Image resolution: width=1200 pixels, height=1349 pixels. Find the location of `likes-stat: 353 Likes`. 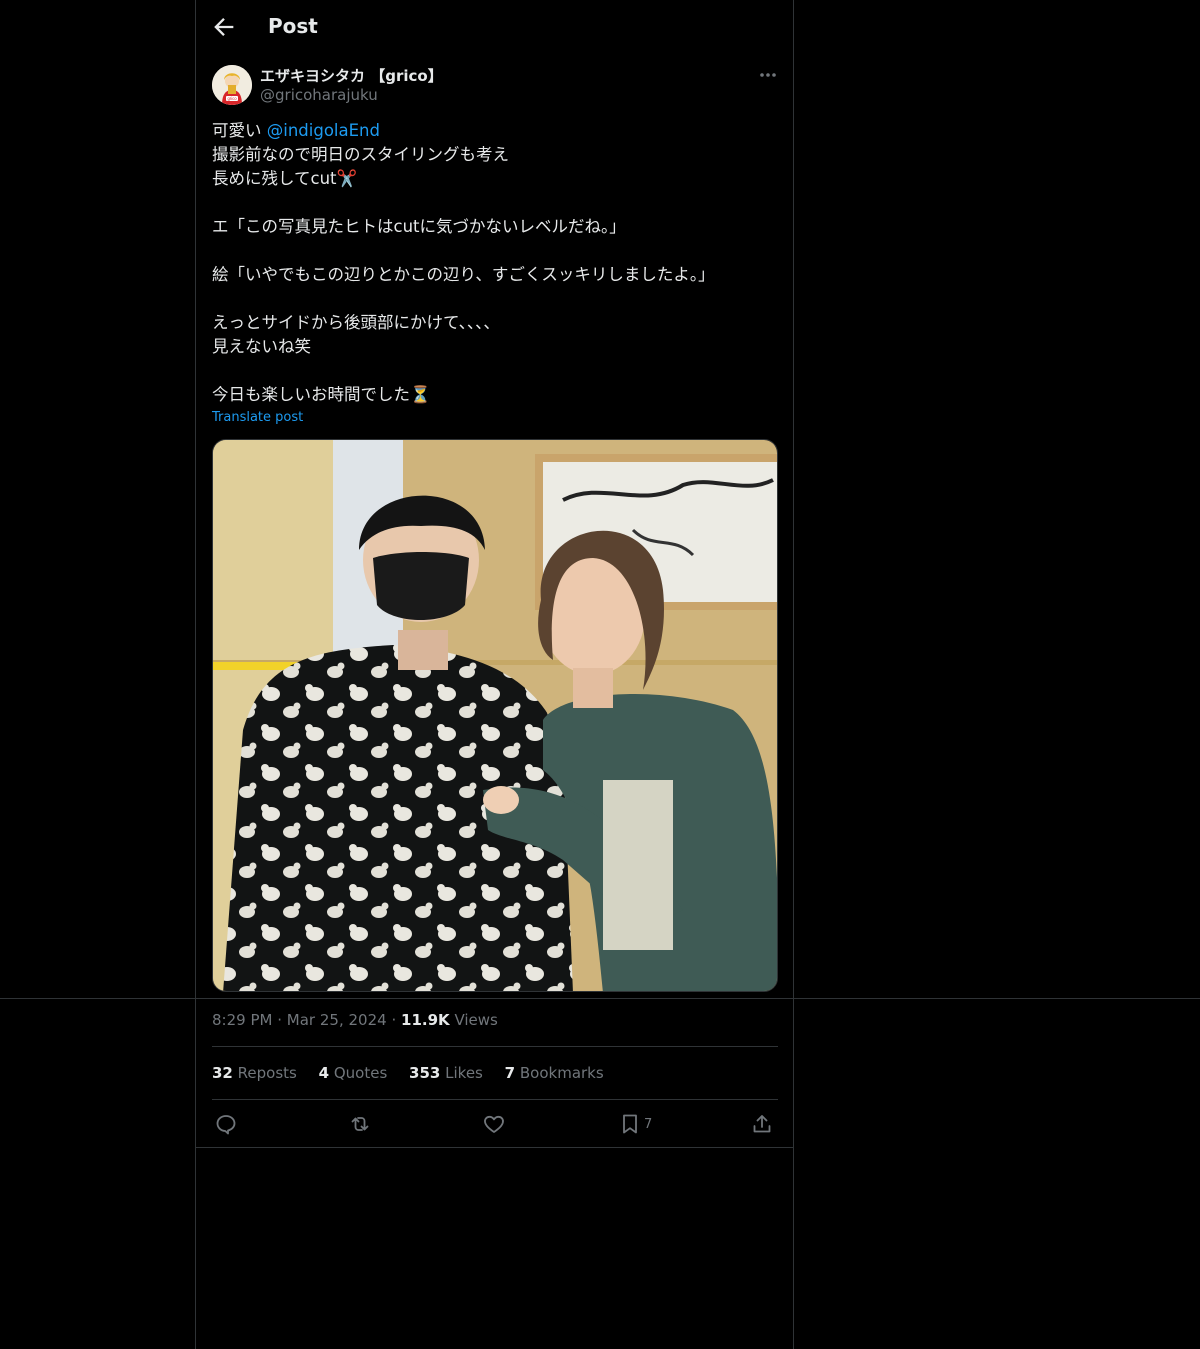

likes-stat: 353 Likes is located at coordinates (446, 1073).